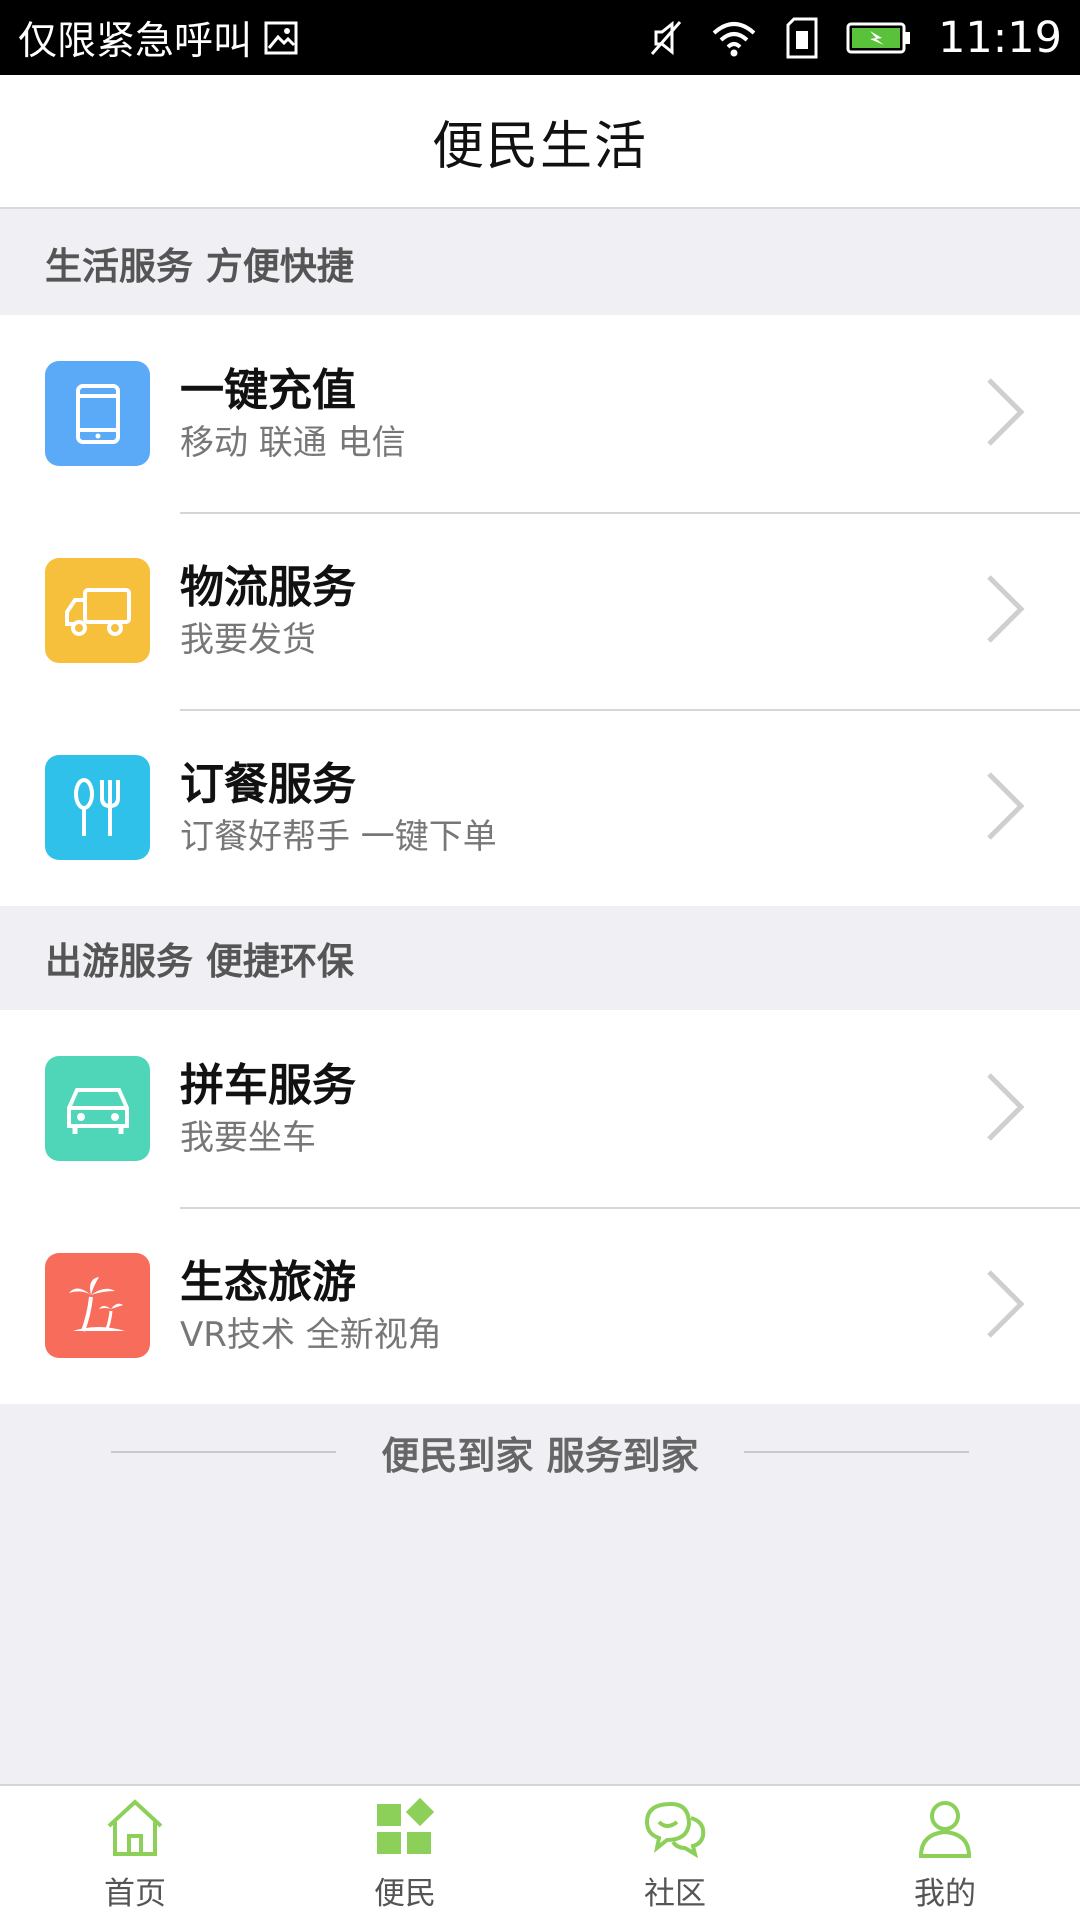  I want to click on user-icon, so click(945, 1830).